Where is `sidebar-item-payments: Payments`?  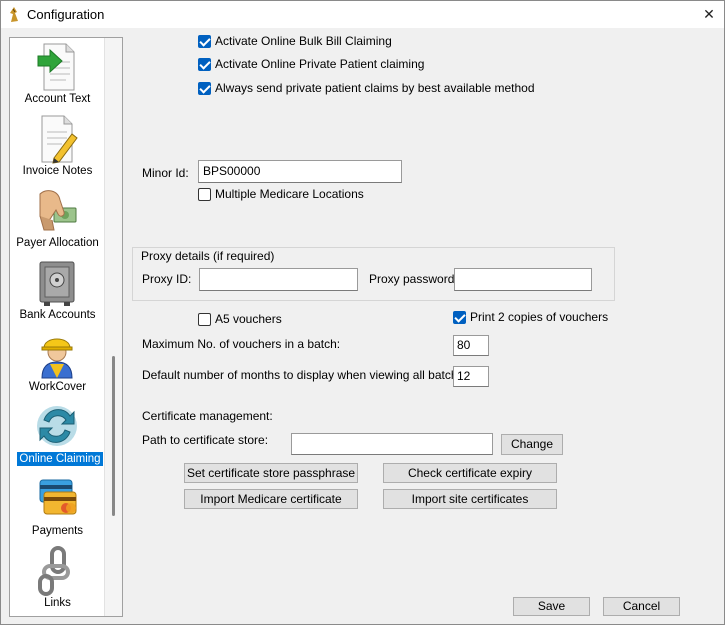
sidebar-item-payments: Payments is located at coordinates (57, 506).